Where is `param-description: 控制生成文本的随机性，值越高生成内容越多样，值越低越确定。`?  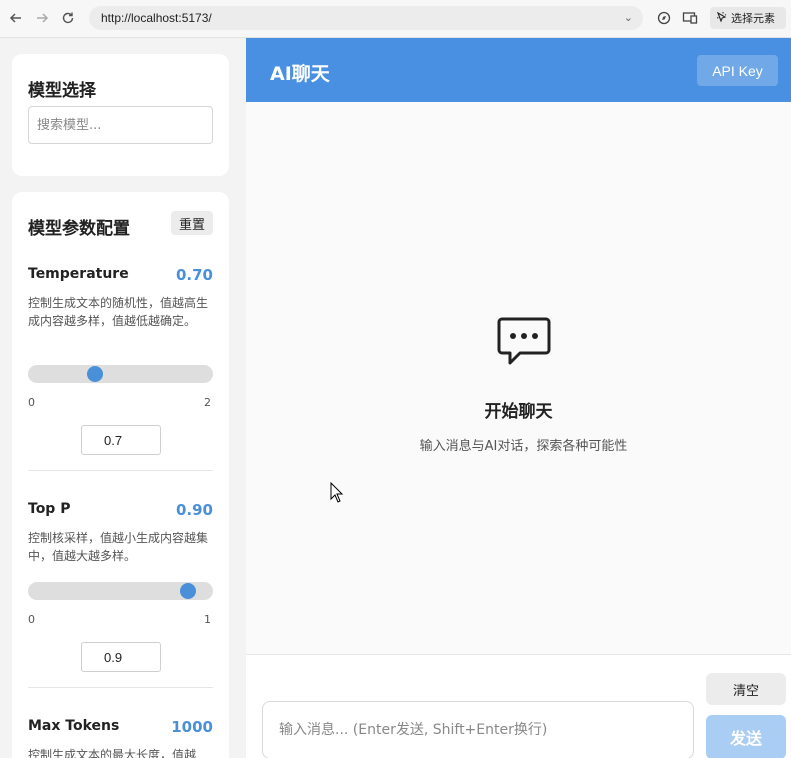
param-description: 控制生成文本的随机性，值越高生成内容越多样，值越低越确定。 is located at coordinates (118, 312).